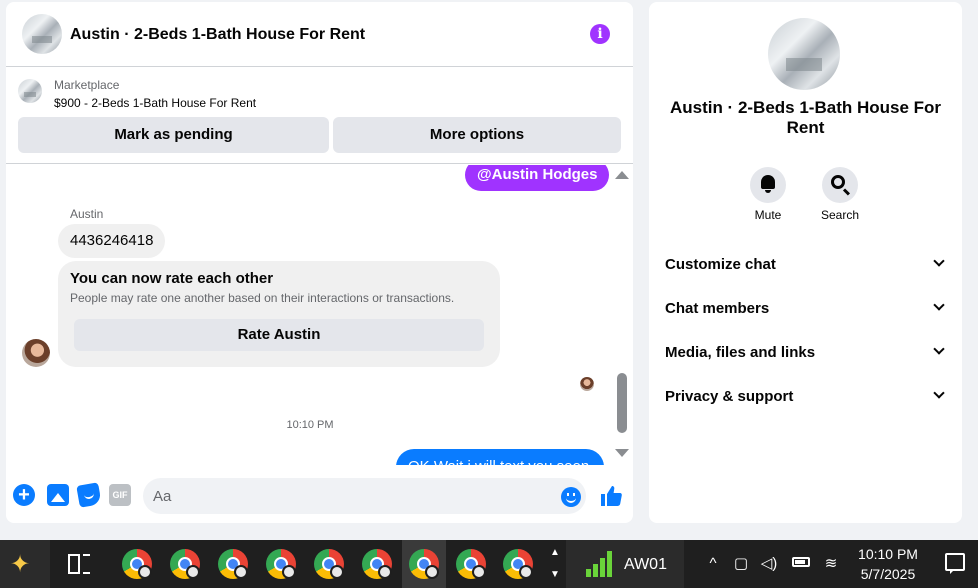 The width and height of the screenshot is (978, 588). Describe the element at coordinates (58, 495) in the screenshot. I see `photo-icon` at that location.